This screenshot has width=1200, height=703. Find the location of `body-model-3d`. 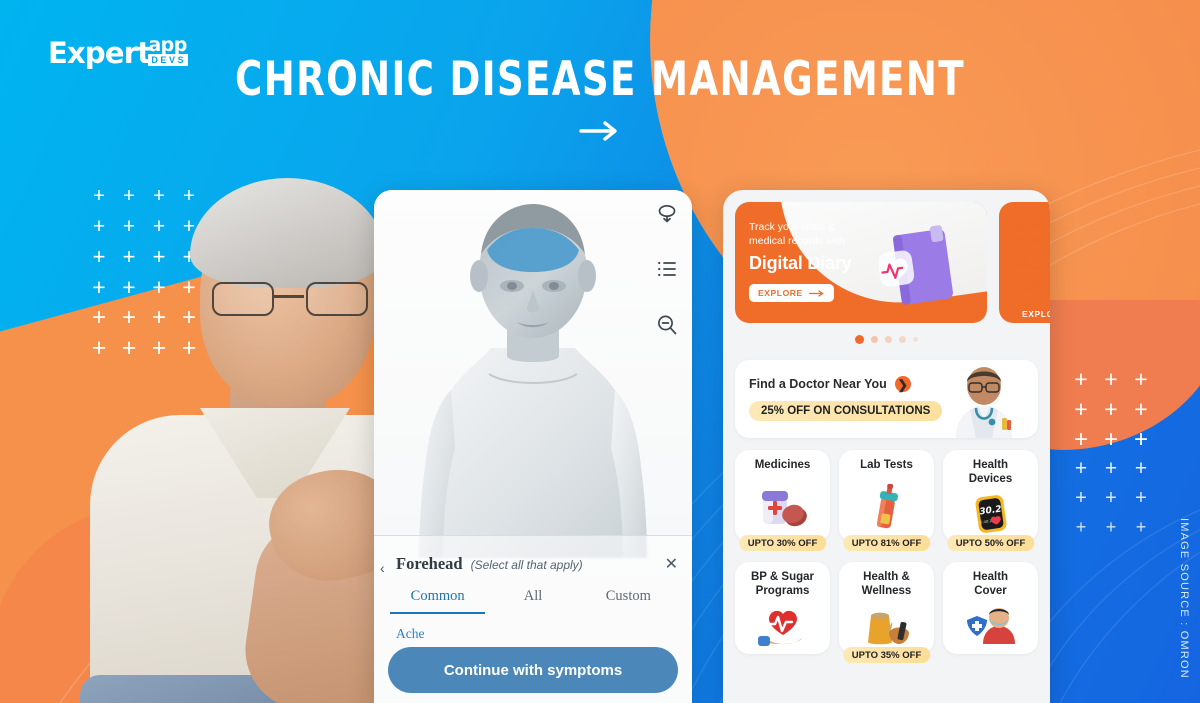

body-model-3d is located at coordinates (533, 378).